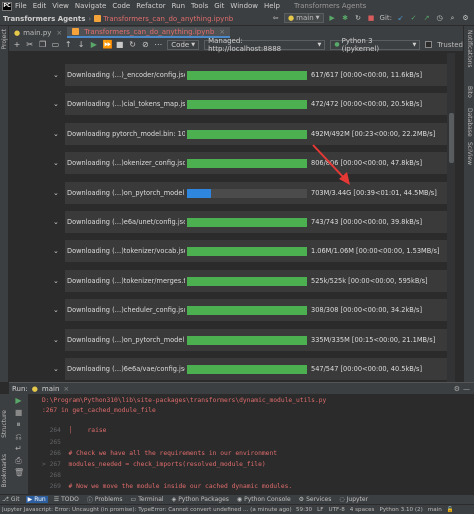  Describe the element at coordinates (317, 18) in the screenshot. I see `chevron-down-icon: ▼` at that location.